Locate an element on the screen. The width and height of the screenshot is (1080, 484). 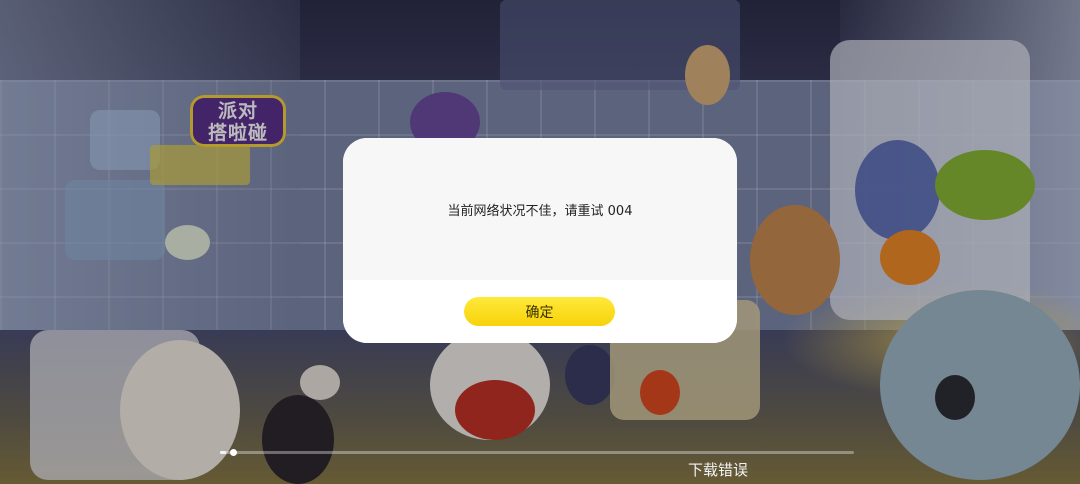
dialog-message: 当前网络状况不佳，请重试 004 is located at coordinates (540, 211).